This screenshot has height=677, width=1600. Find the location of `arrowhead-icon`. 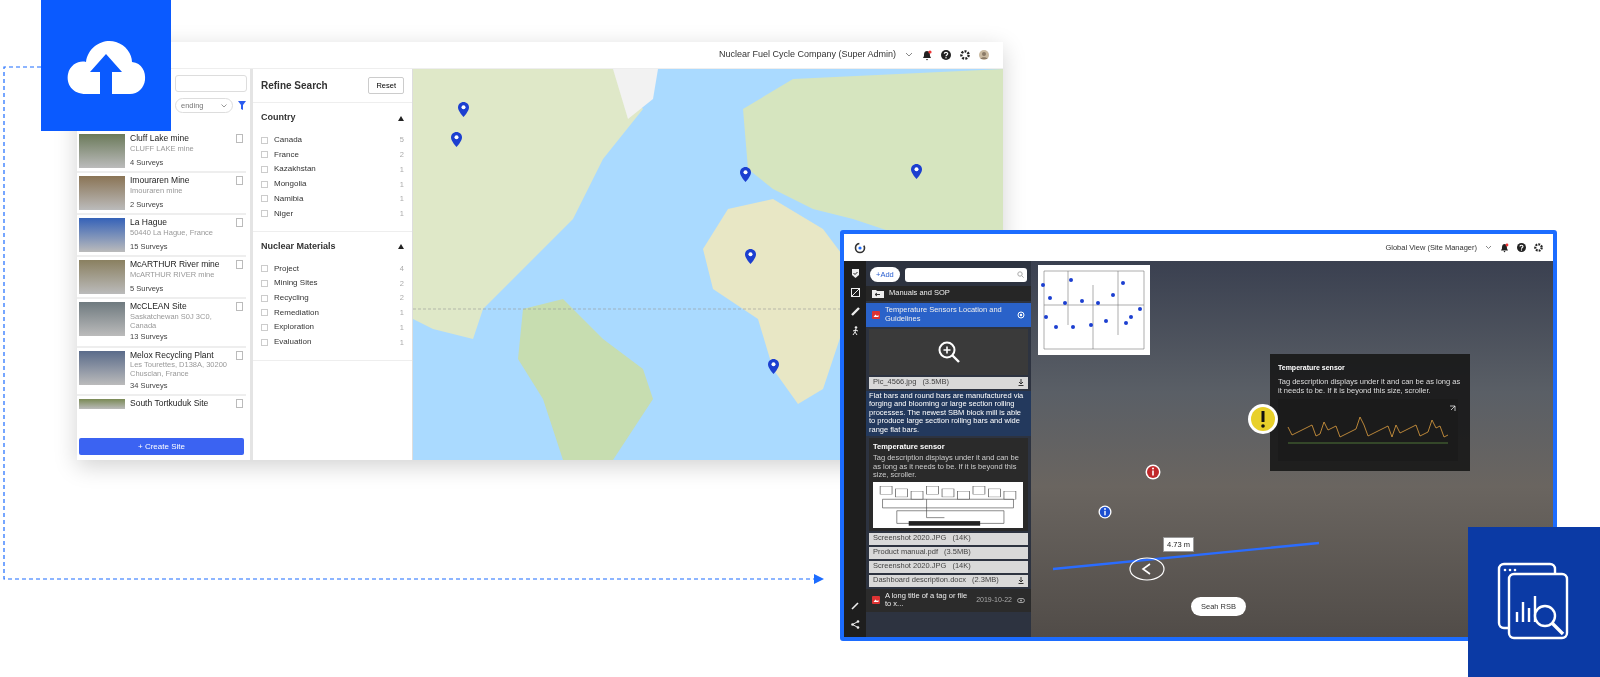

arrowhead-icon is located at coordinates (819, 579).